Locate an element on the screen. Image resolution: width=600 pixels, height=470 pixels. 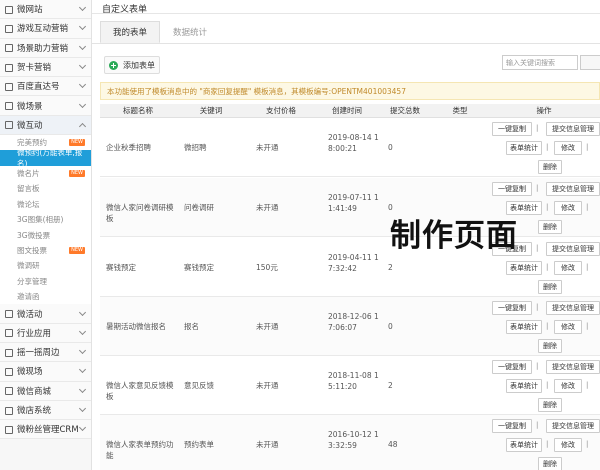
sidebar-sub-album: 3G图集(相册) is located at coordinates (45, 220).